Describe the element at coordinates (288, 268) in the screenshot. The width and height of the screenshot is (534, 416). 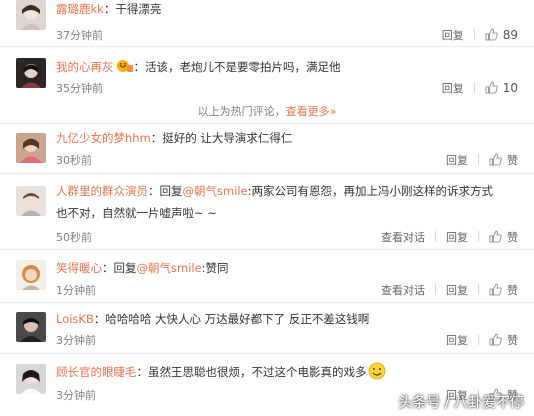
I see `comment-text: 笑得暖心：回复@朝气smile:赞同` at that location.